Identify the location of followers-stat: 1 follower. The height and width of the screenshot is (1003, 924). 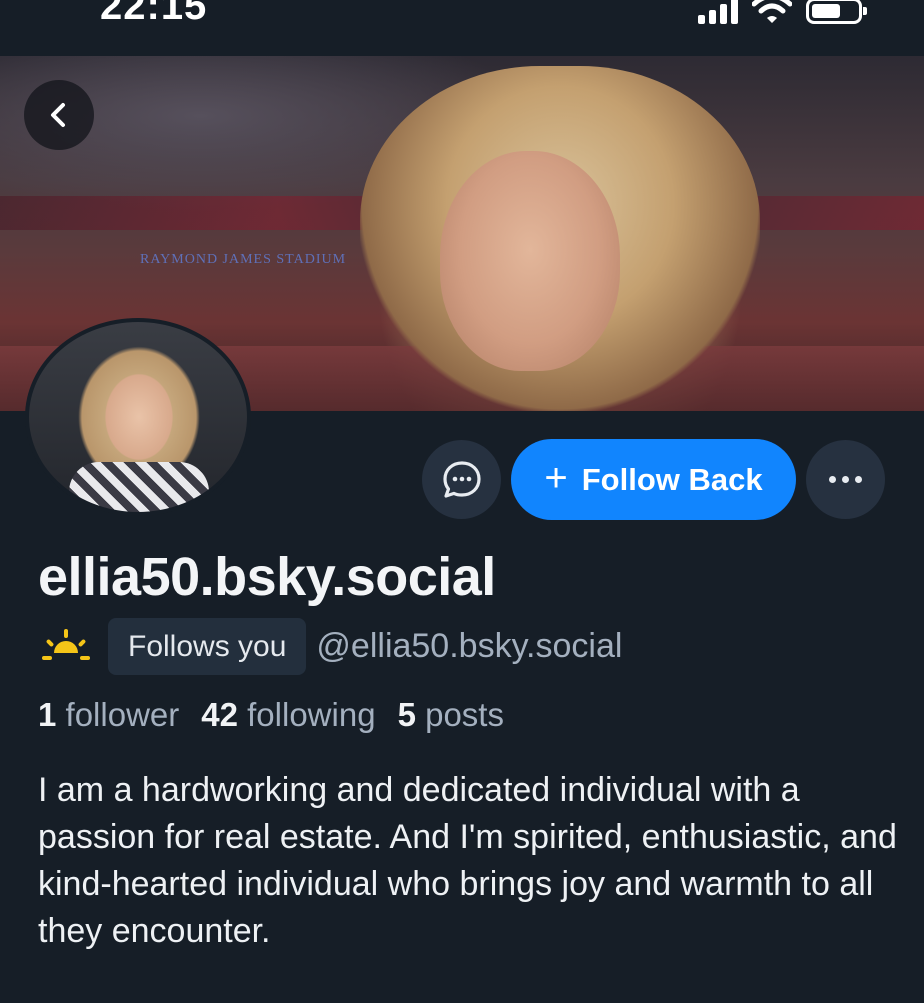
(108, 715).